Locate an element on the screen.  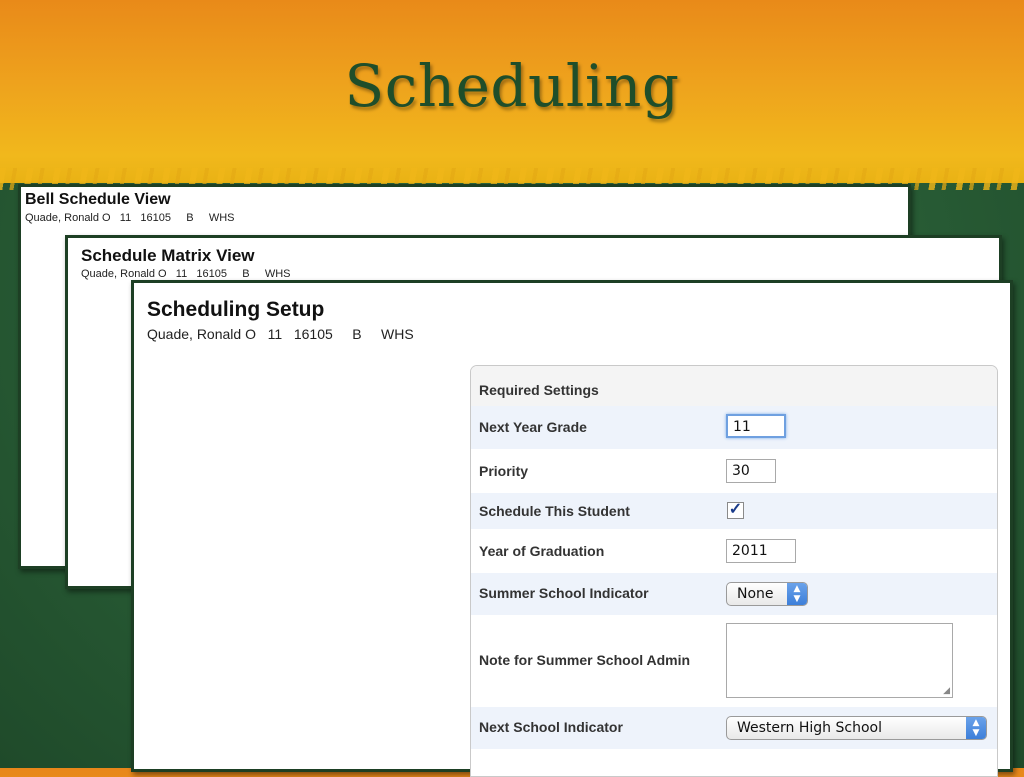
resize-grip-icon: ◢ is located at coordinates (946, 690).